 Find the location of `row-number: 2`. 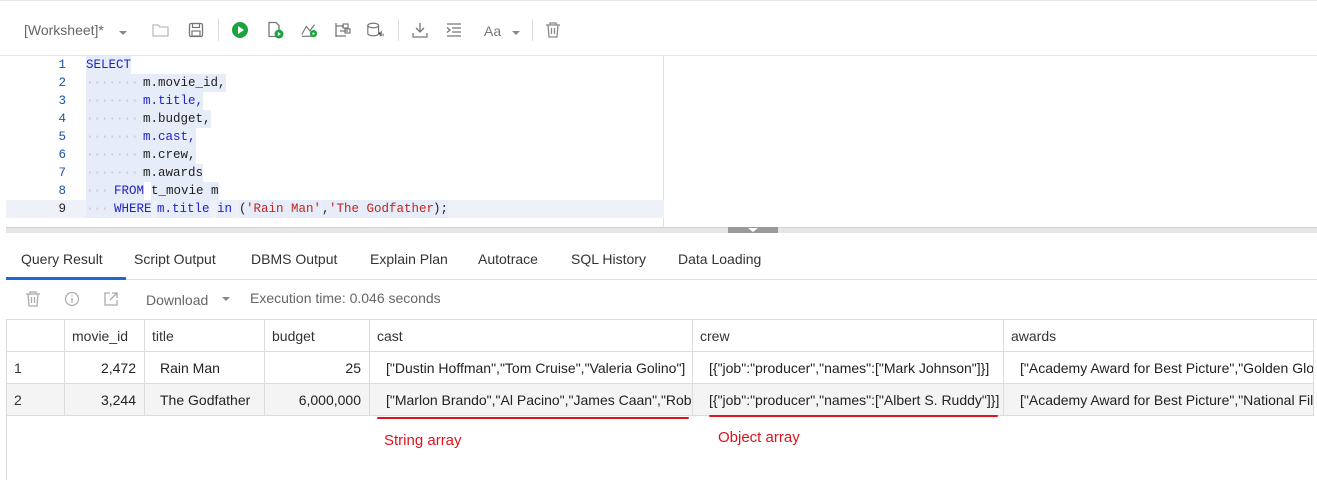

row-number: 2 is located at coordinates (36, 400).